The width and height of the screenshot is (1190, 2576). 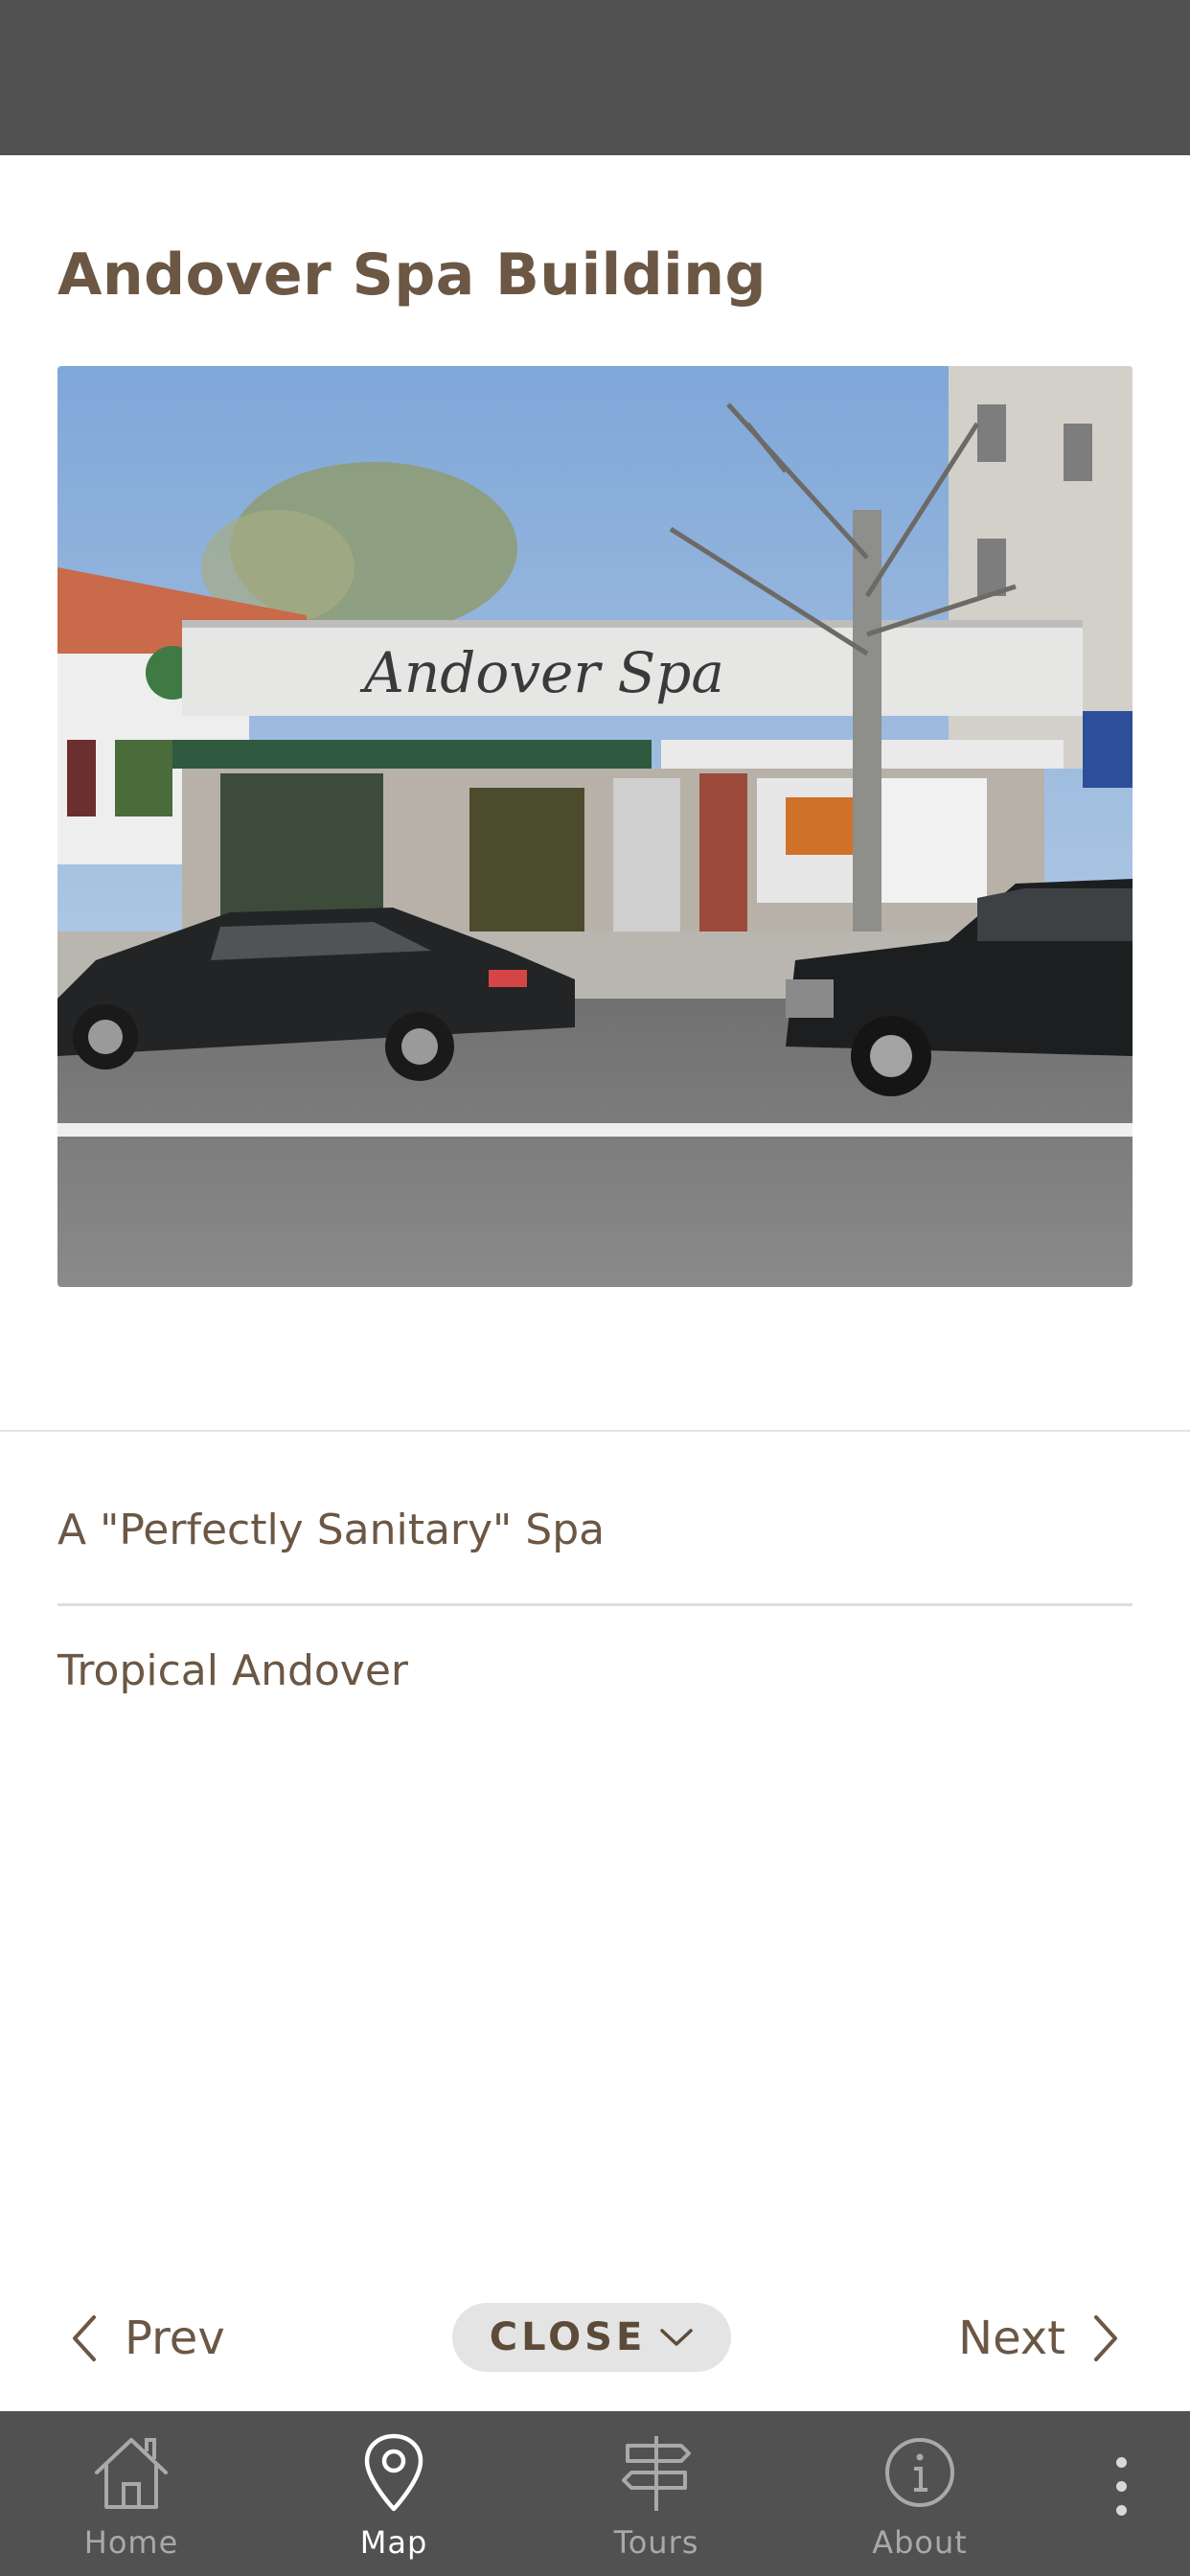 What do you see at coordinates (920, 2542) in the screenshot?
I see `tab-label: About` at bounding box center [920, 2542].